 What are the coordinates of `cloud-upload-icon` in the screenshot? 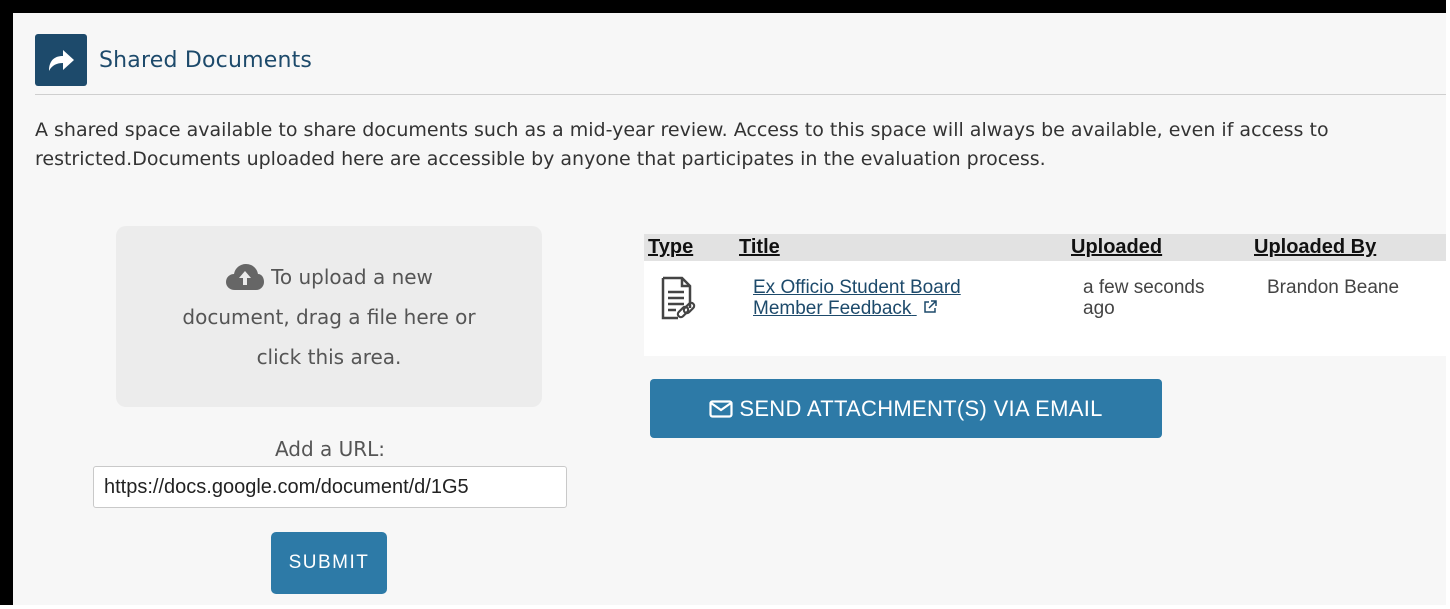 It's located at (245, 277).